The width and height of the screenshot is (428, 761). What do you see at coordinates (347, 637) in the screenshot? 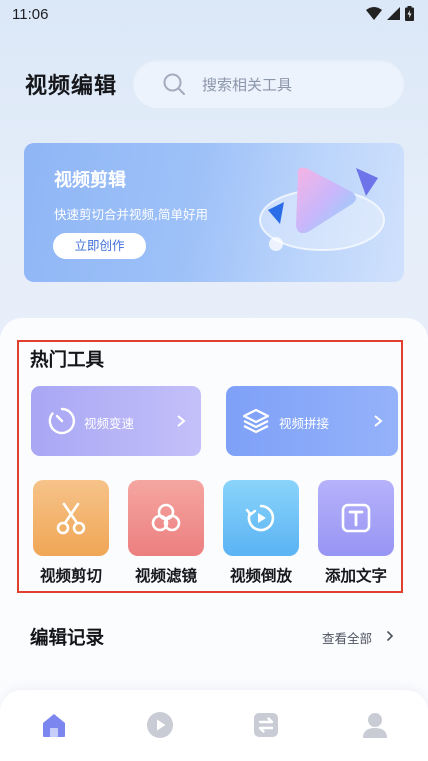
I see `view-all-link: 查看全部` at bounding box center [347, 637].